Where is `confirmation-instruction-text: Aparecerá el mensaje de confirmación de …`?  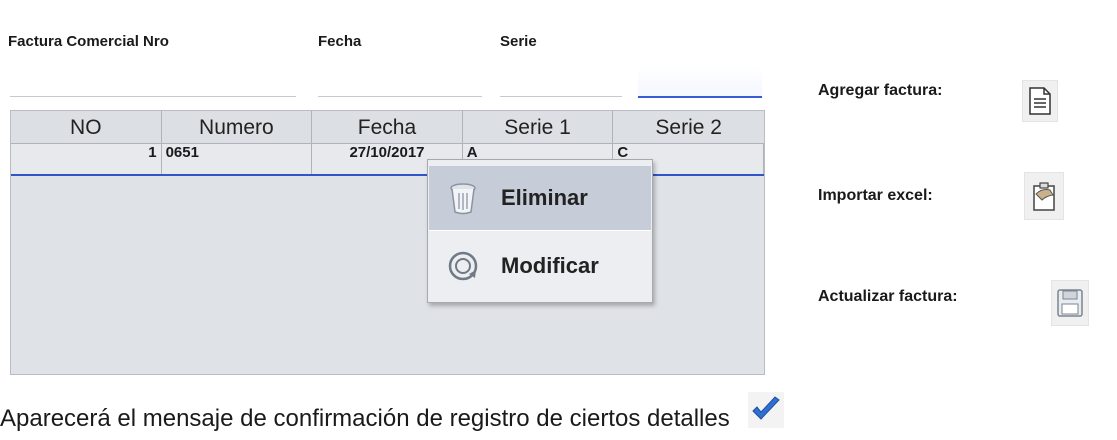
confirmation-instruction-text: Aparecerá el mensaje de confirmación de … is located at coordinates (365, 418).